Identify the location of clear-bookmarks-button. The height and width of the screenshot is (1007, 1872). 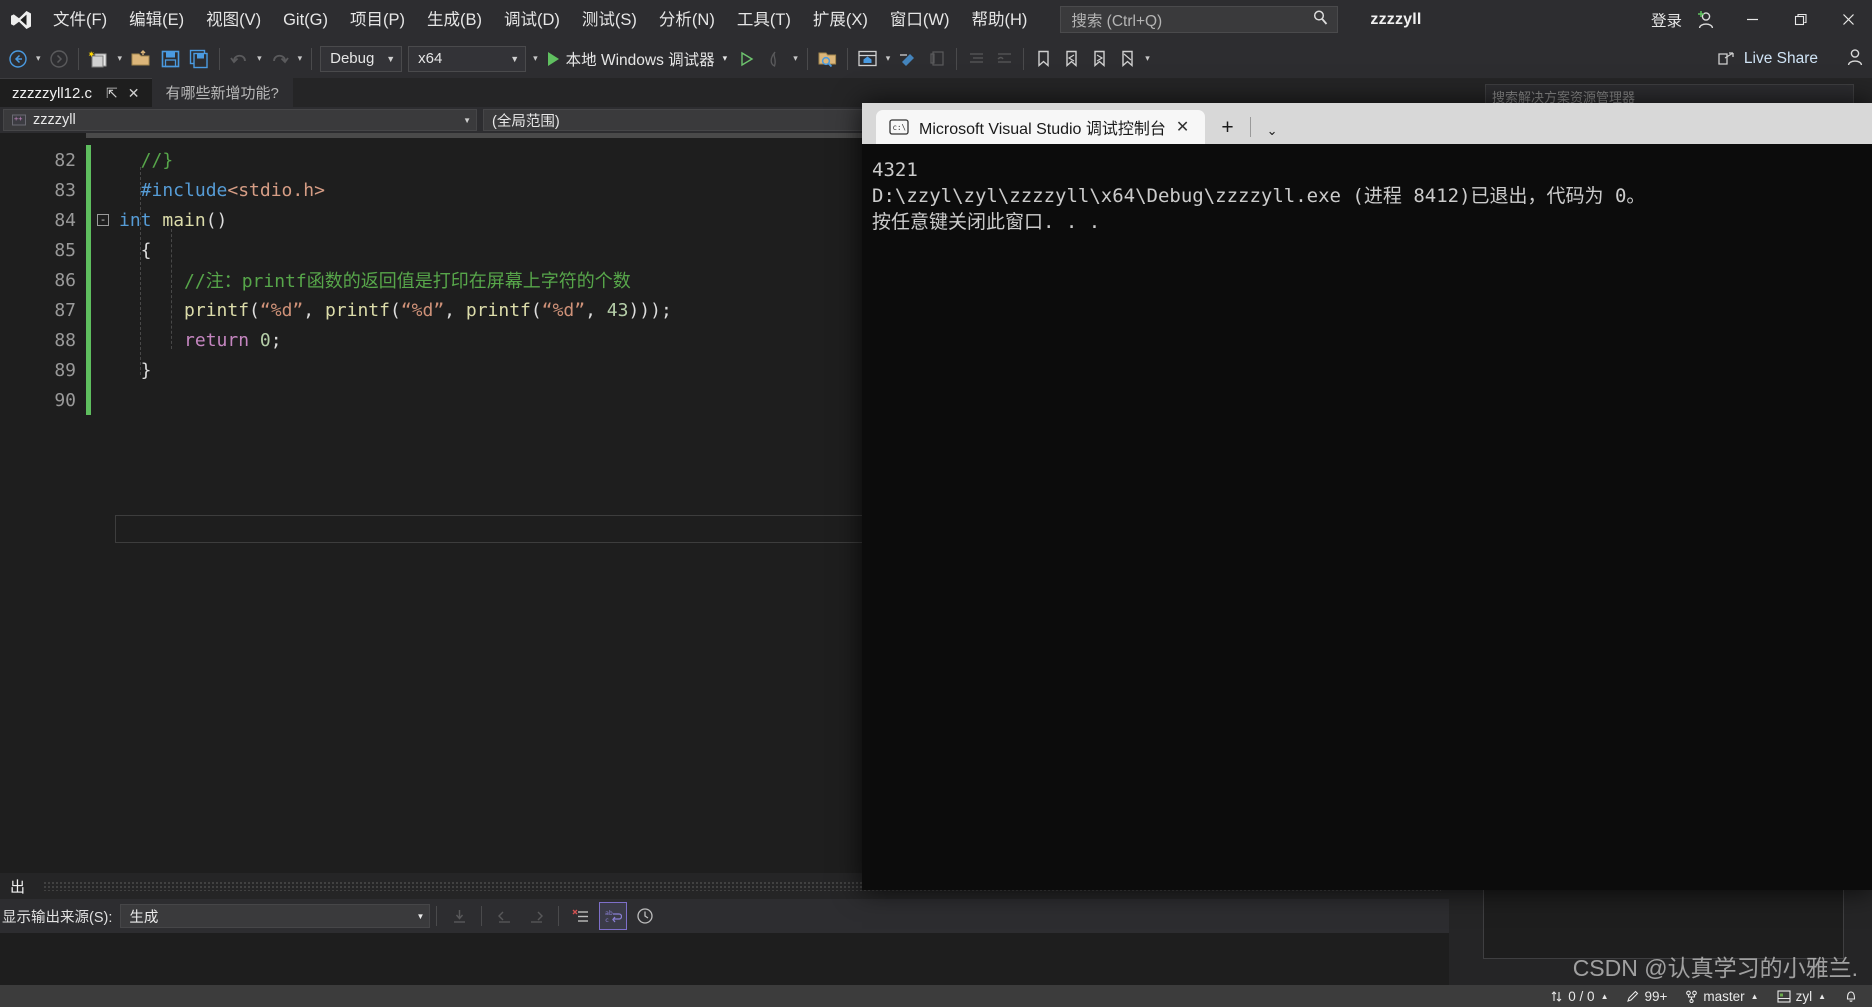
(1127, 58).